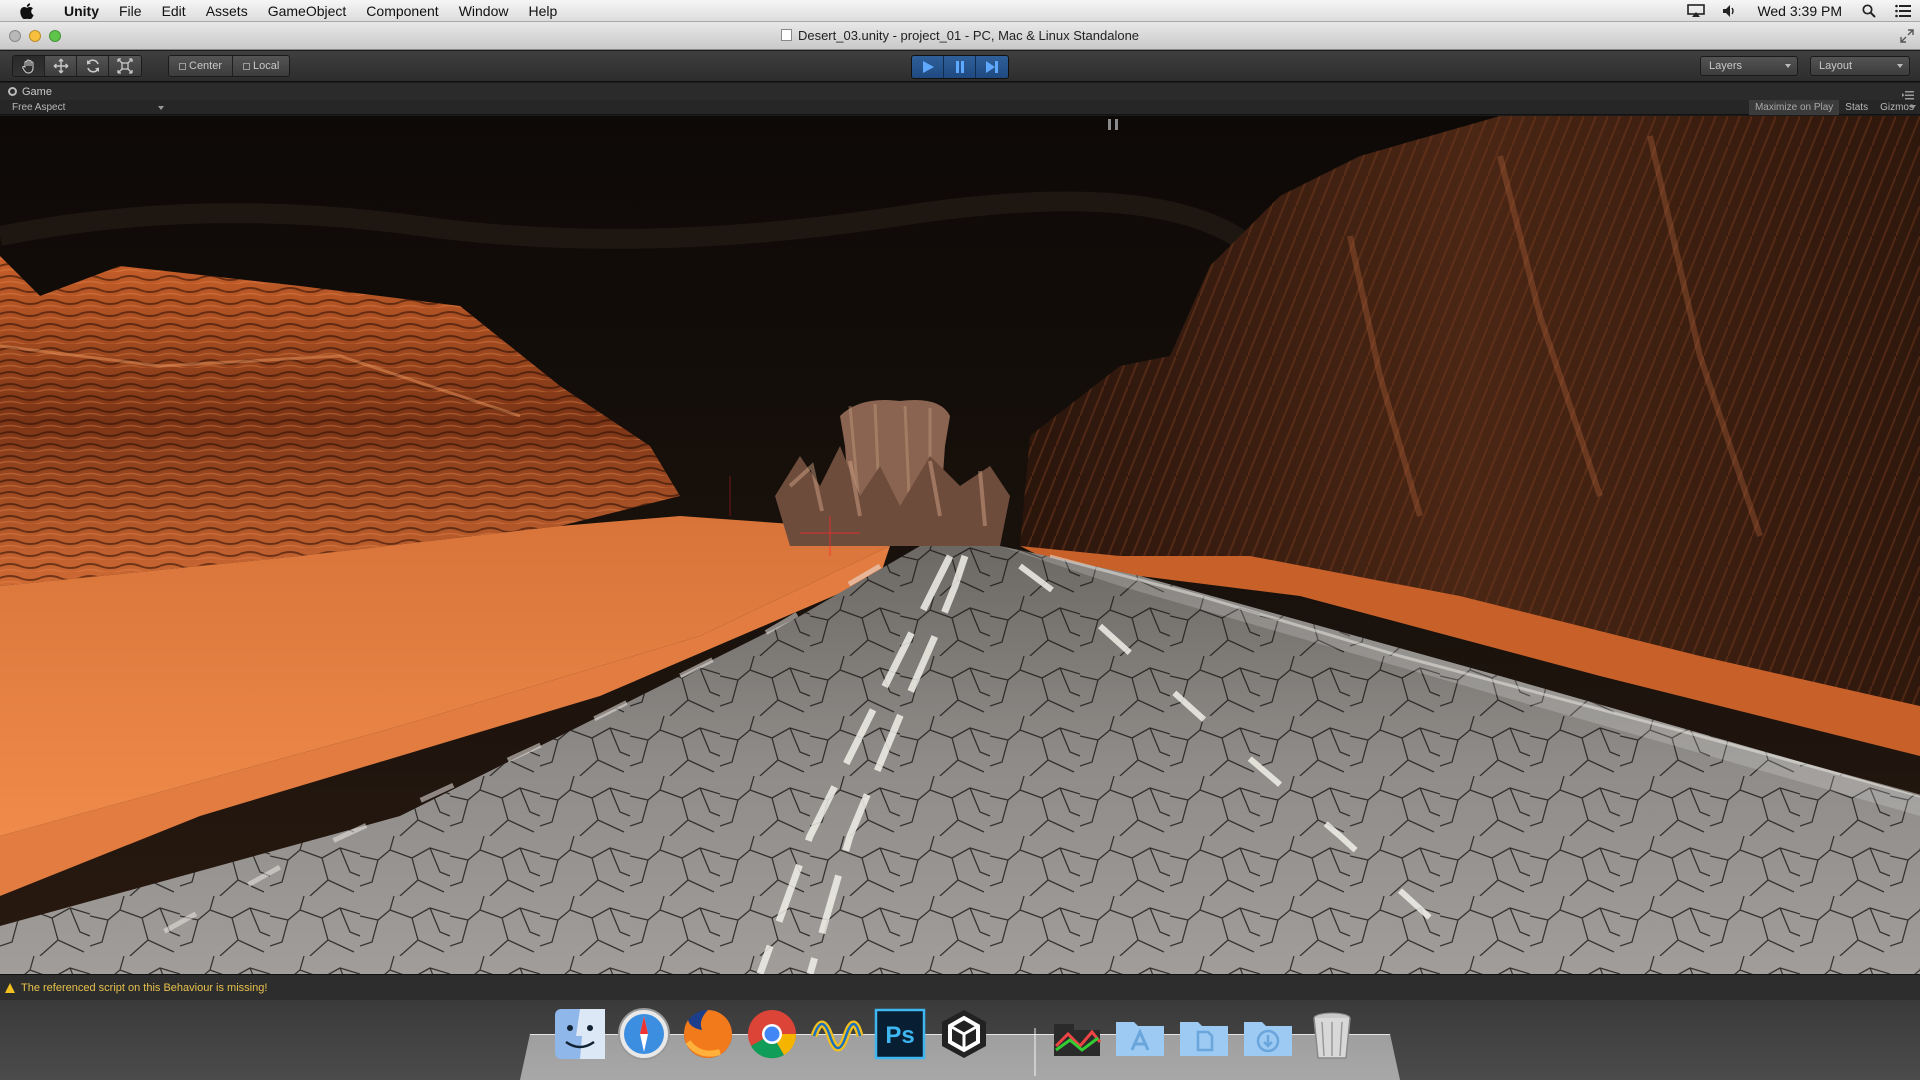  I want to click on pause-button, so click(960, 67).